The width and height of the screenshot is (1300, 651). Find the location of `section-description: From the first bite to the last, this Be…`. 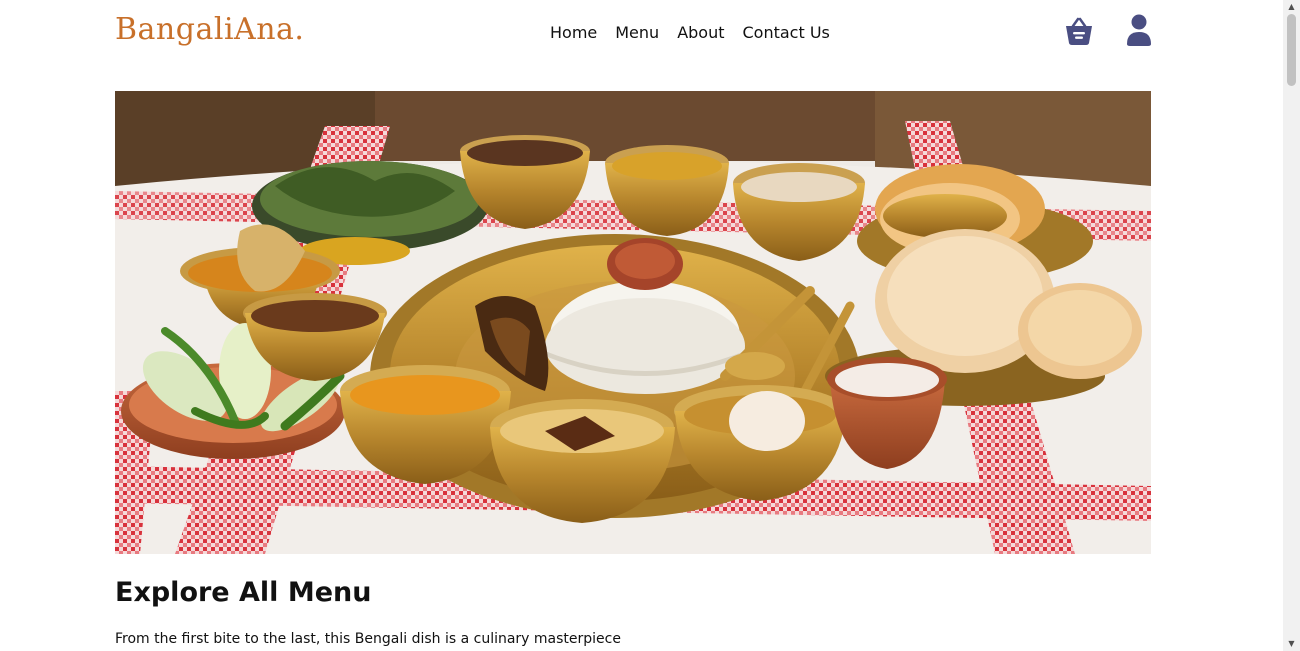

section-description: From the first bite to the last, this Be… is located at coordinates (368, 639).